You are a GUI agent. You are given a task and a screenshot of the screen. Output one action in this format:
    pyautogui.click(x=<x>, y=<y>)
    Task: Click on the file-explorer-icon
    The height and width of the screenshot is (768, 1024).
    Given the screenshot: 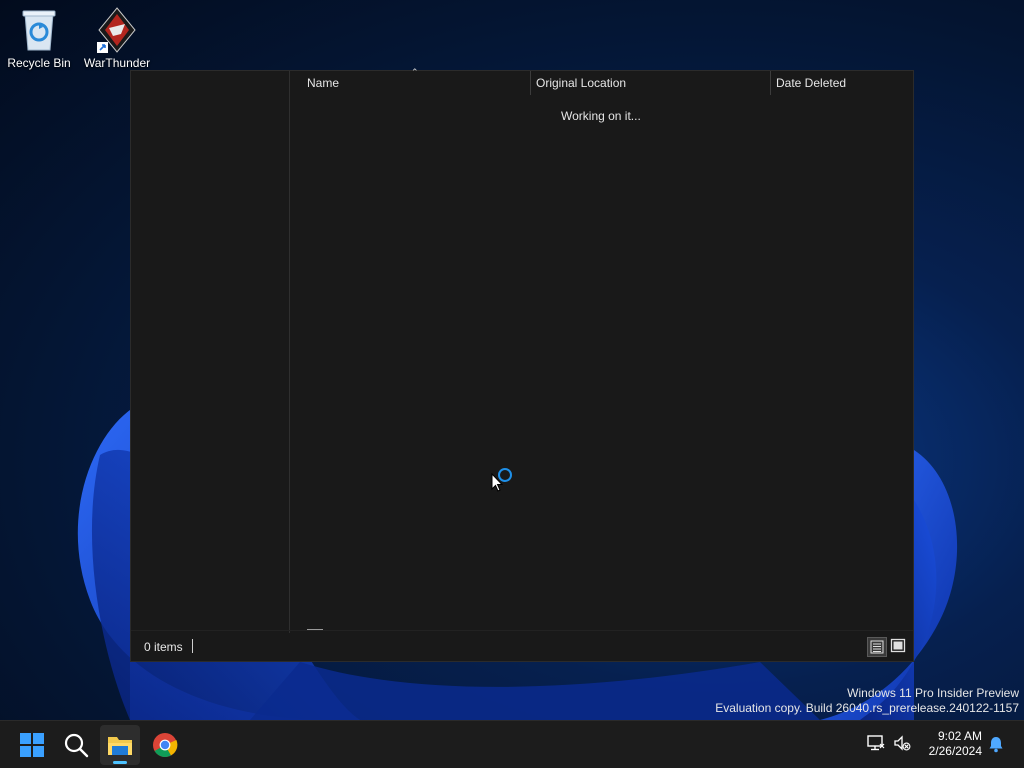 What is the action you would take?
    pyautogui.click(x=120, y=746)
    